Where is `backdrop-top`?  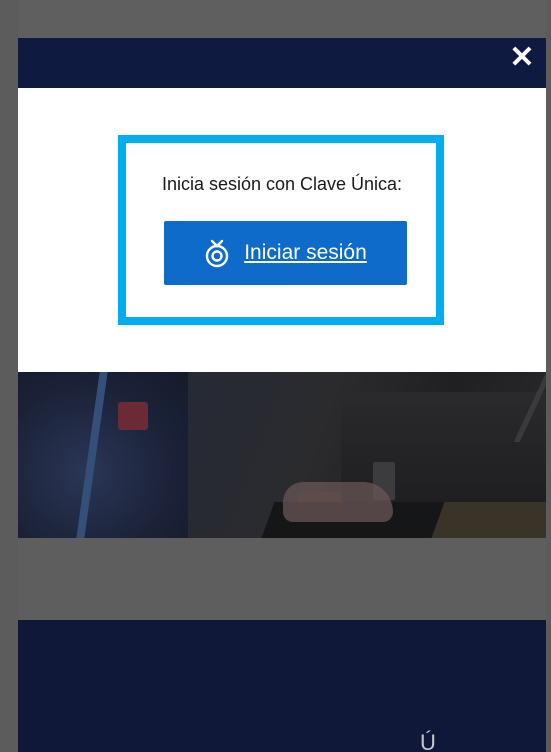
backdrop-top is located at coordinates (275, 19).